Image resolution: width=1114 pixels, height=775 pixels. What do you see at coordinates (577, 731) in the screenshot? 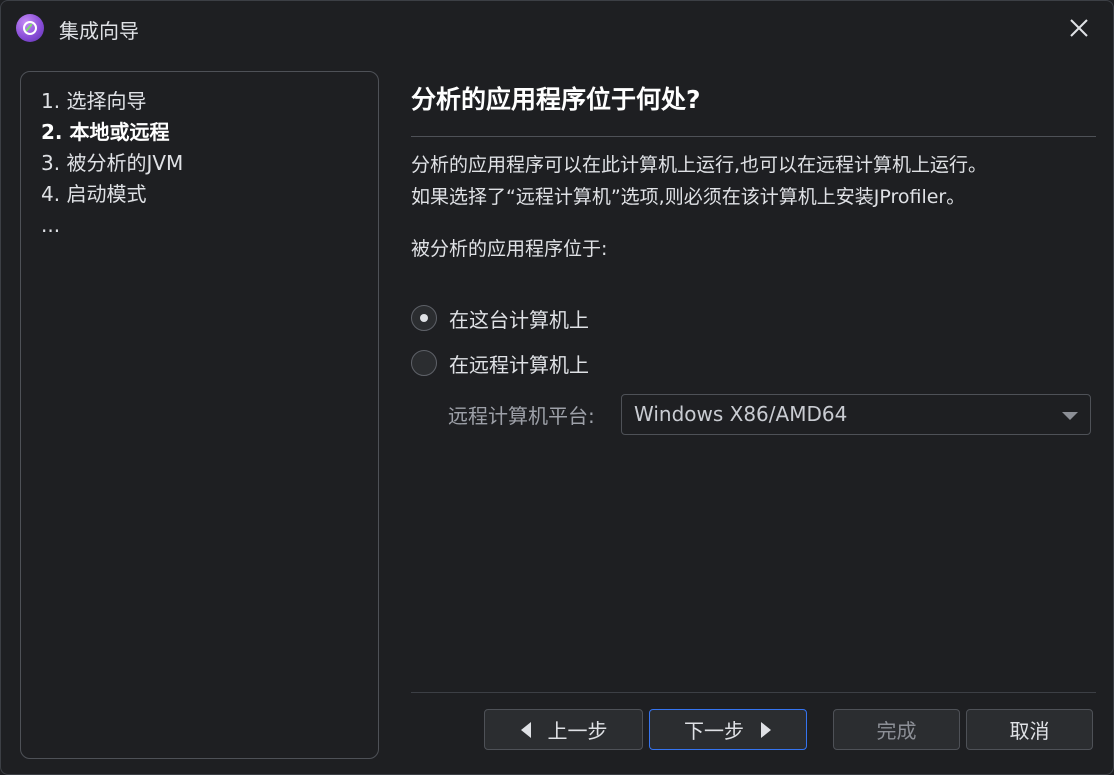
I see `previous-button-label: 上一步` at bounding box center [577, 731].